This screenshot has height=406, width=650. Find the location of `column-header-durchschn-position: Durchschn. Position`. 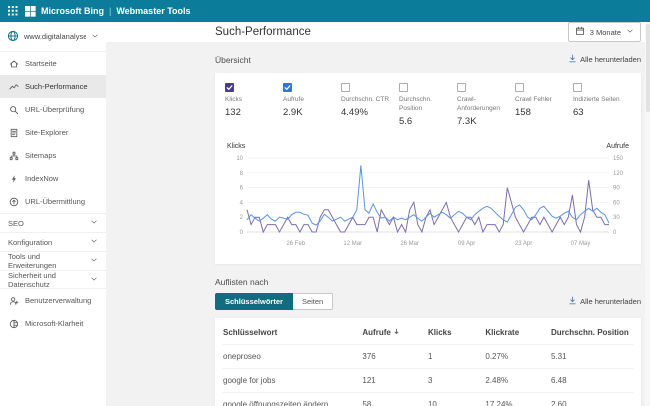

column-header-durchschn-position: Durchschn. Position is located at coordinates (592, 332).